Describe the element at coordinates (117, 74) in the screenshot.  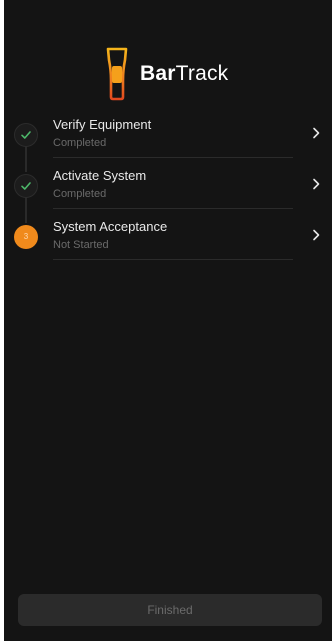
I see `beer-glass-icon` at that location.